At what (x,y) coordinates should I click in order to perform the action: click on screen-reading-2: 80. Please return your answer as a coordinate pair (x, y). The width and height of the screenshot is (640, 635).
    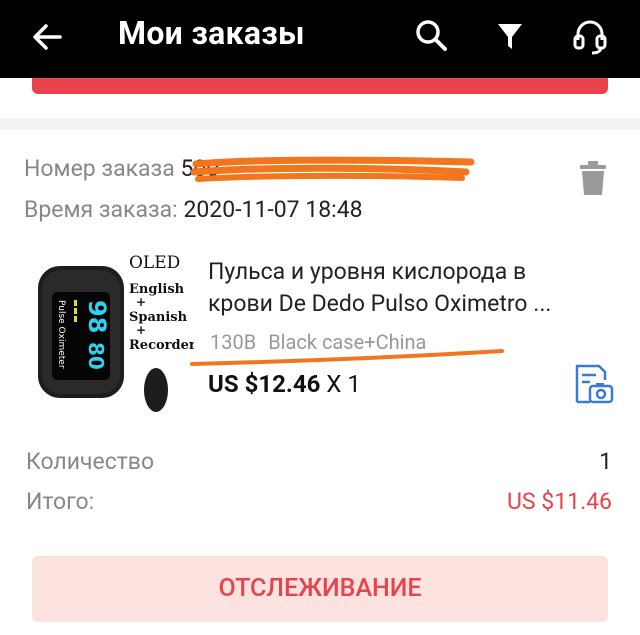
    Looking at the image, I should click on (96, 356).